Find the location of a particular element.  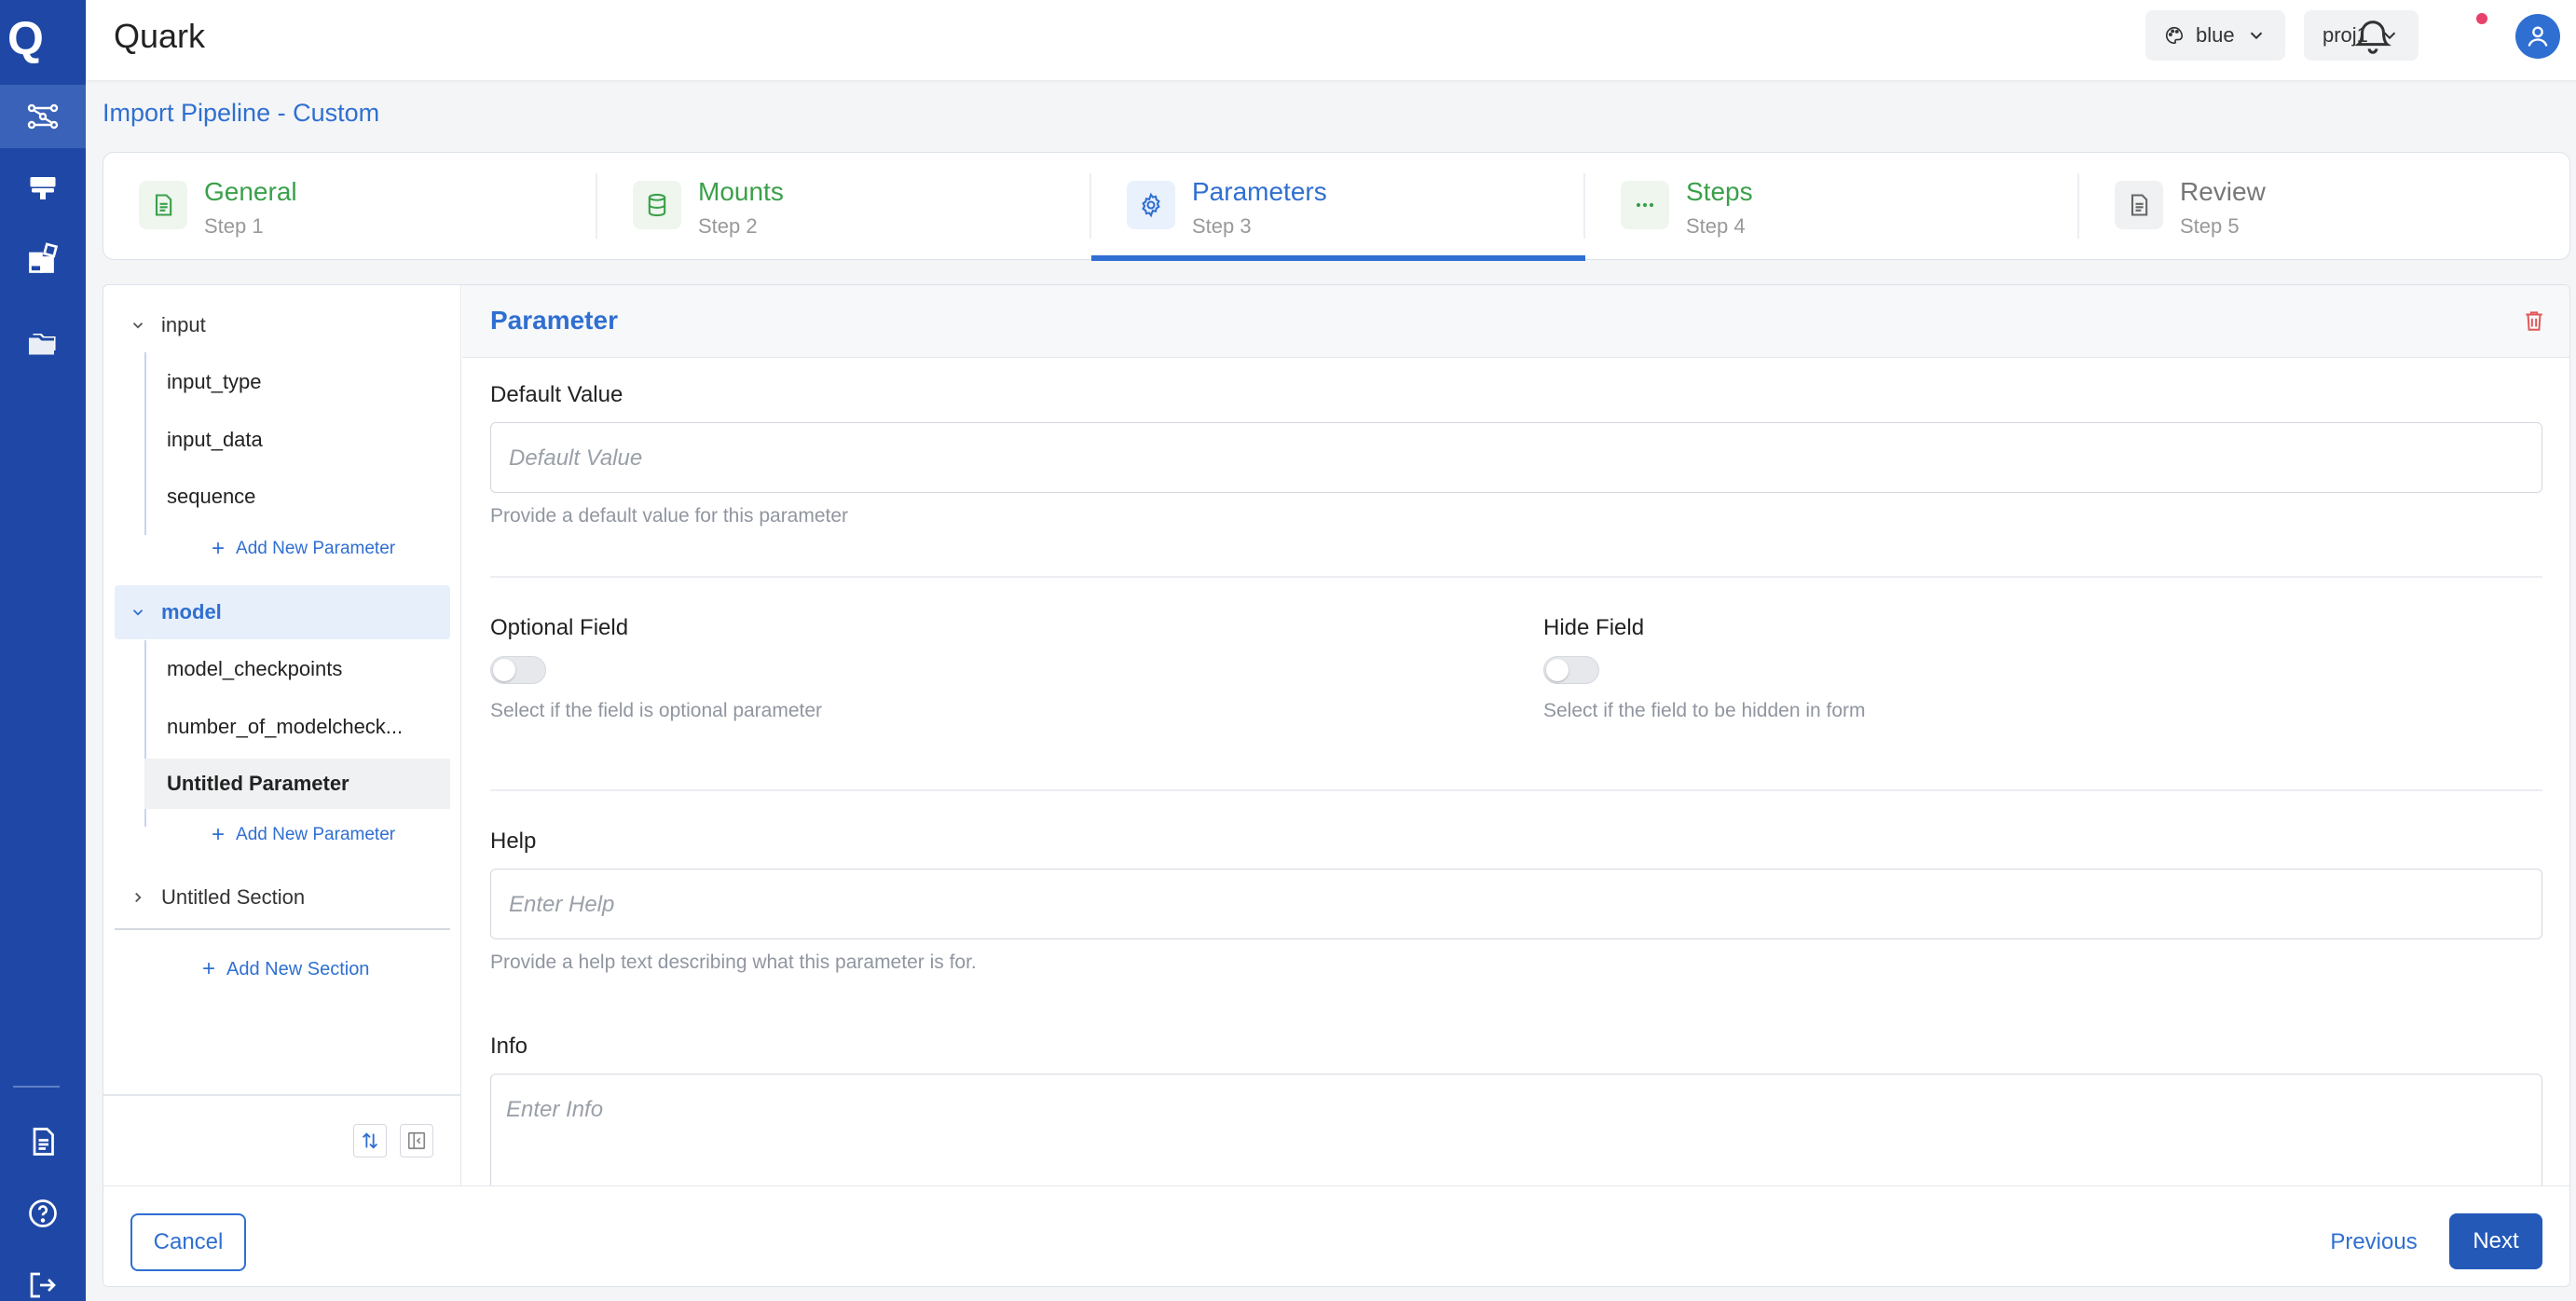

tree-item-label: input_type is located at coordinates (214, 381).